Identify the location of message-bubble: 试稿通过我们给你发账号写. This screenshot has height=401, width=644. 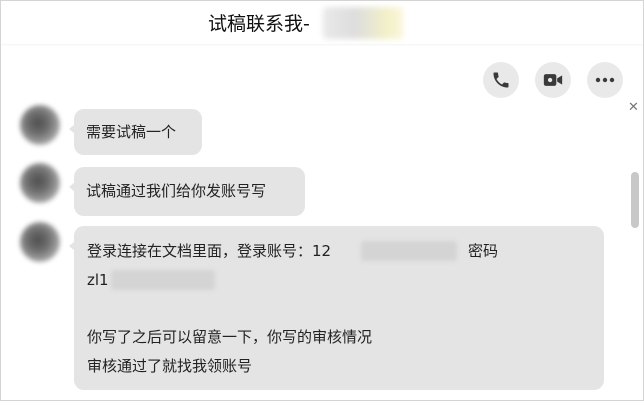
(187, 191).